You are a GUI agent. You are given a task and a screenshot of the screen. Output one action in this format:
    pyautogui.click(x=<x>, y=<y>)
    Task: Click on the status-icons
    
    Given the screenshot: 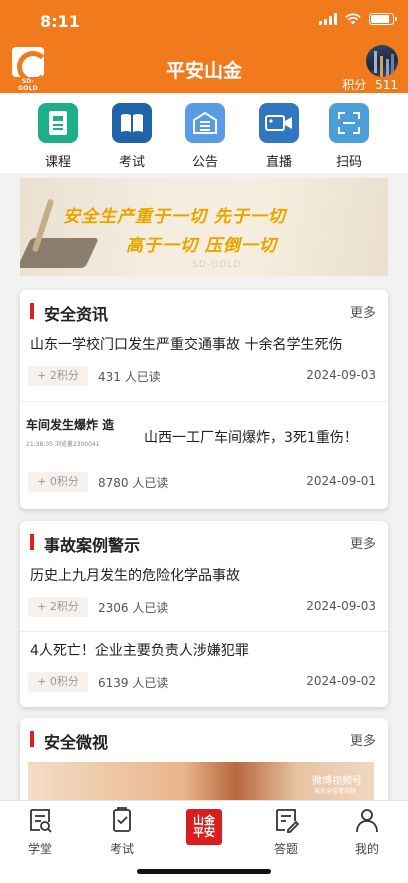 What is the action you would take?
    pyautogui.click(x=358, y=19)
    